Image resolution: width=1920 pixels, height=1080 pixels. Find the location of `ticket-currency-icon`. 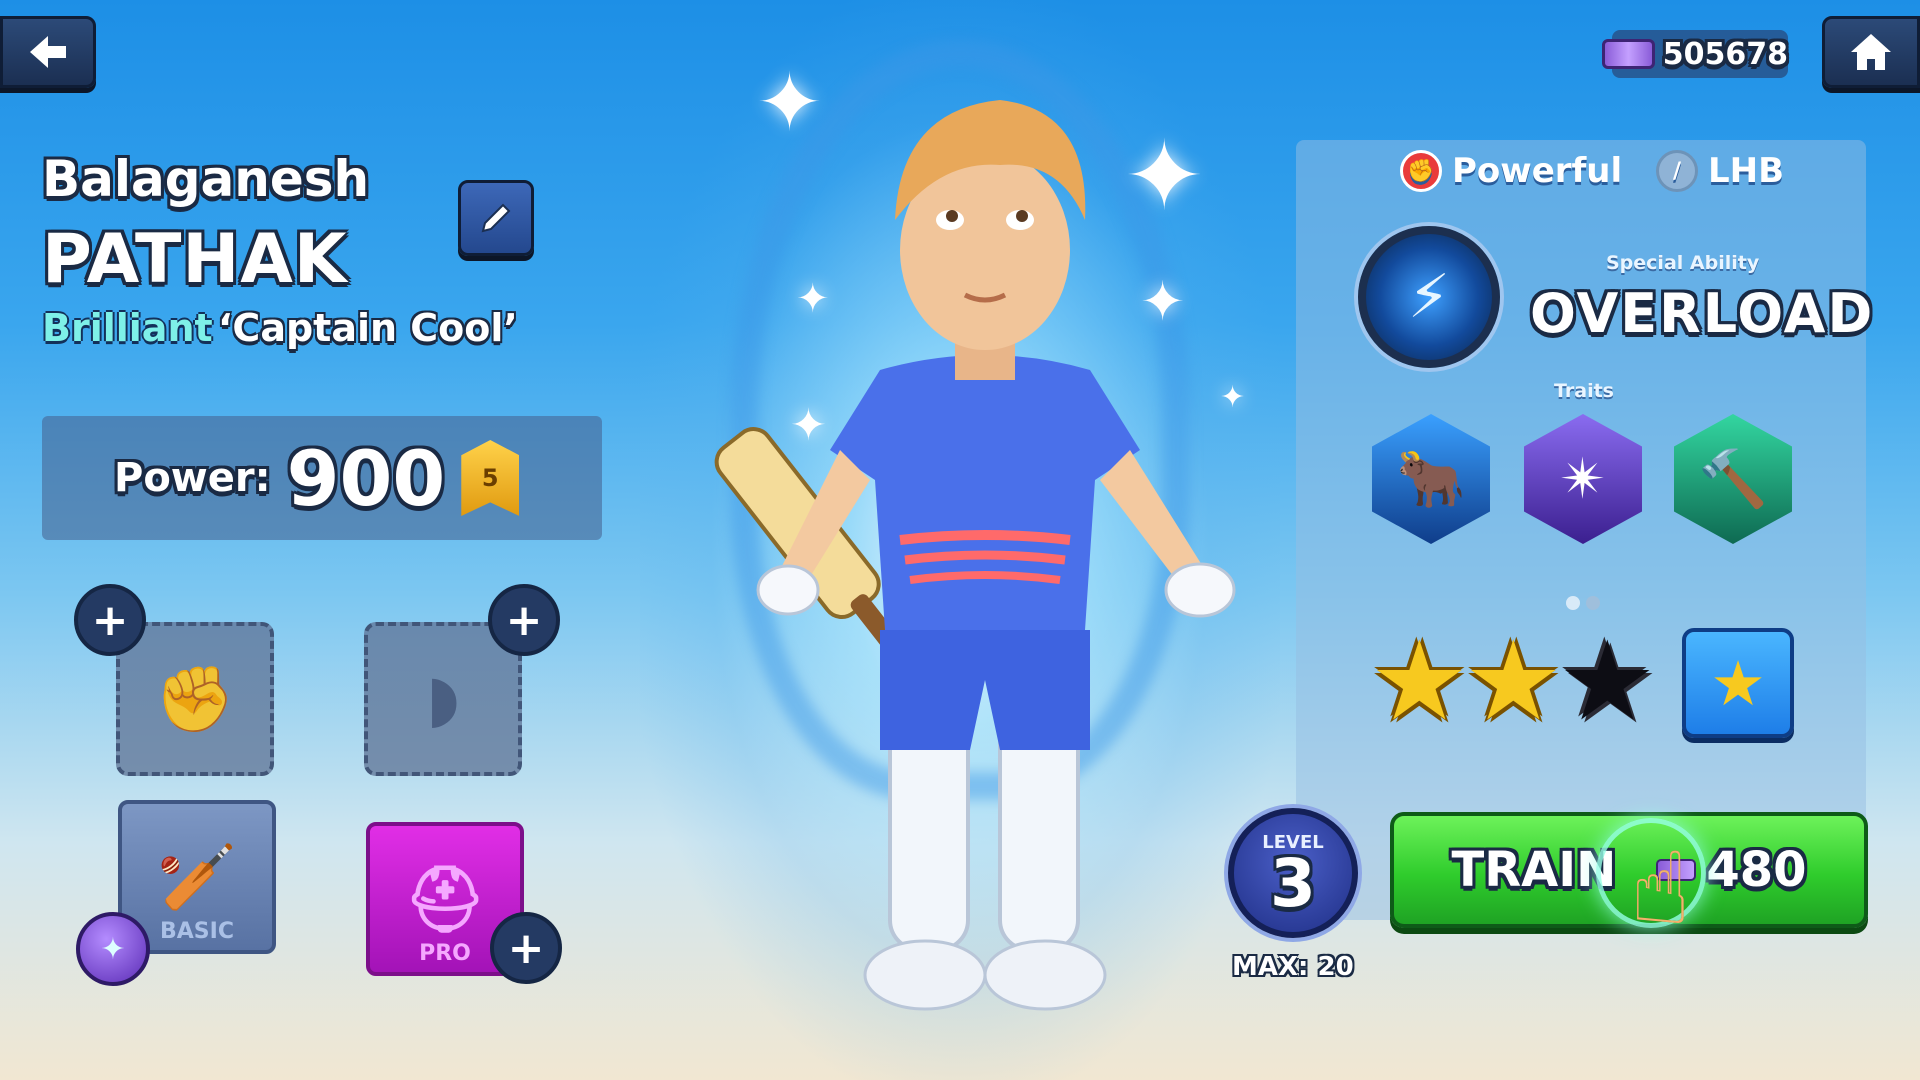

ticket-currency-icon is located at coordinates (1628, 54).